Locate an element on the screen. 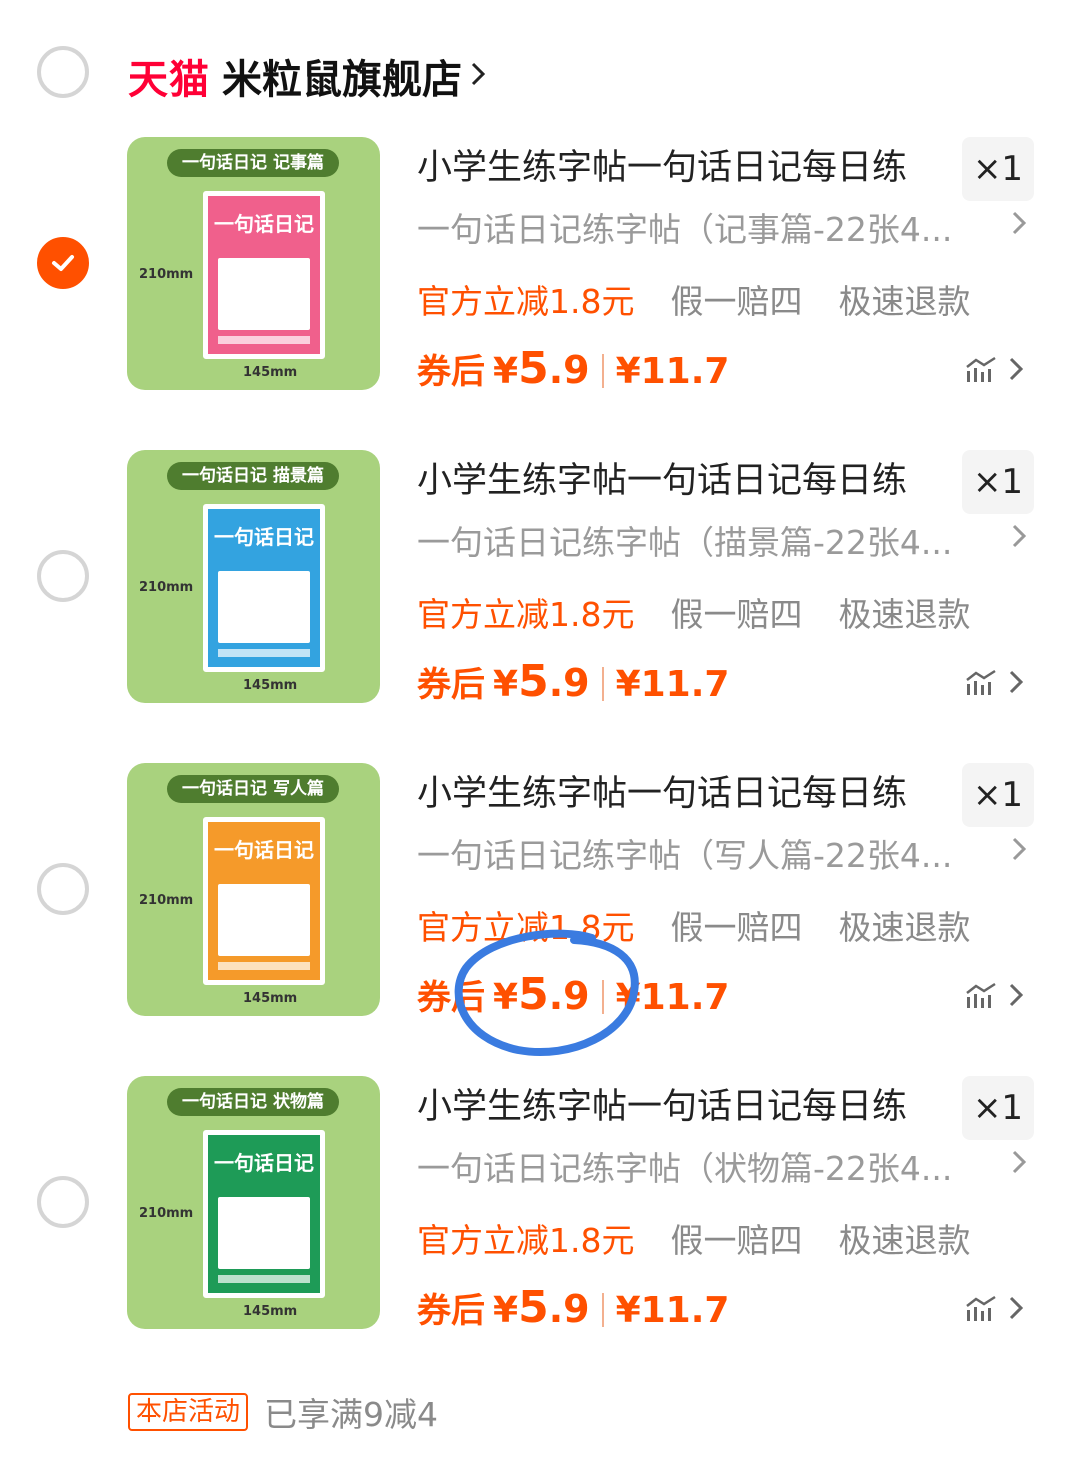 The image size is (1080, 1468). product-image: 一句话日记 记事篇 210mm 一句话日记 145mm is located at coordinates (253, 263).